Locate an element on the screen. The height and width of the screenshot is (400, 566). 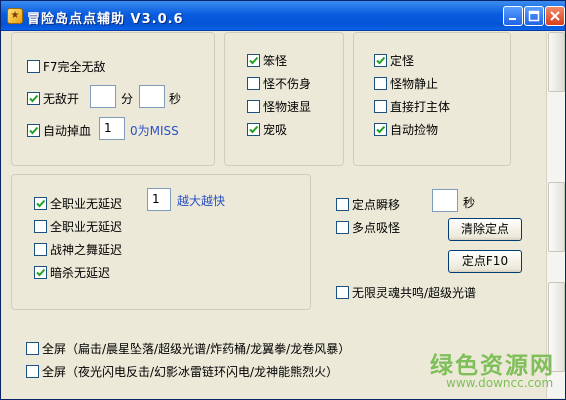
watermark-text: 绿色资源网 is located at coordinates (492, 366).